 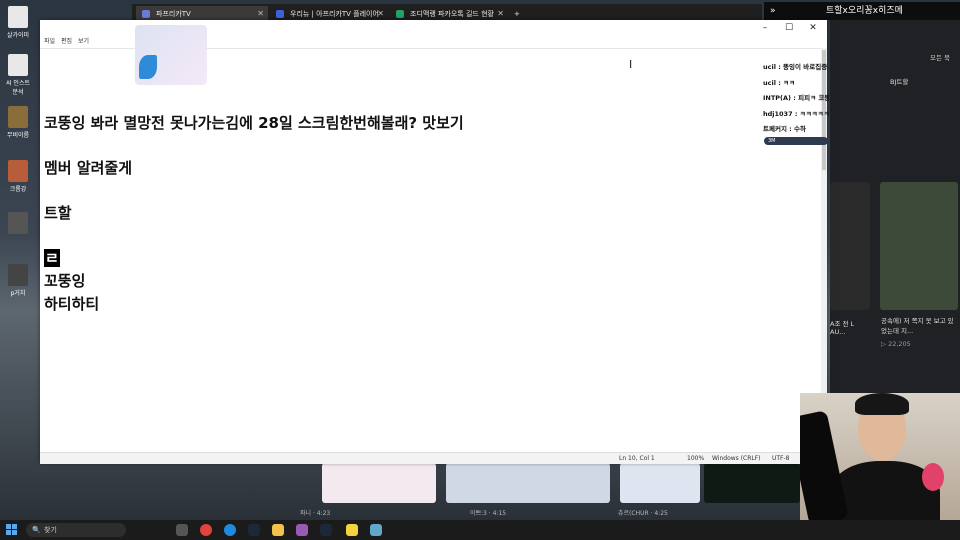 What do you see at coordinates (302, 530) in the screenshot?
I see `app-icon` at bounding box center [302, 530].